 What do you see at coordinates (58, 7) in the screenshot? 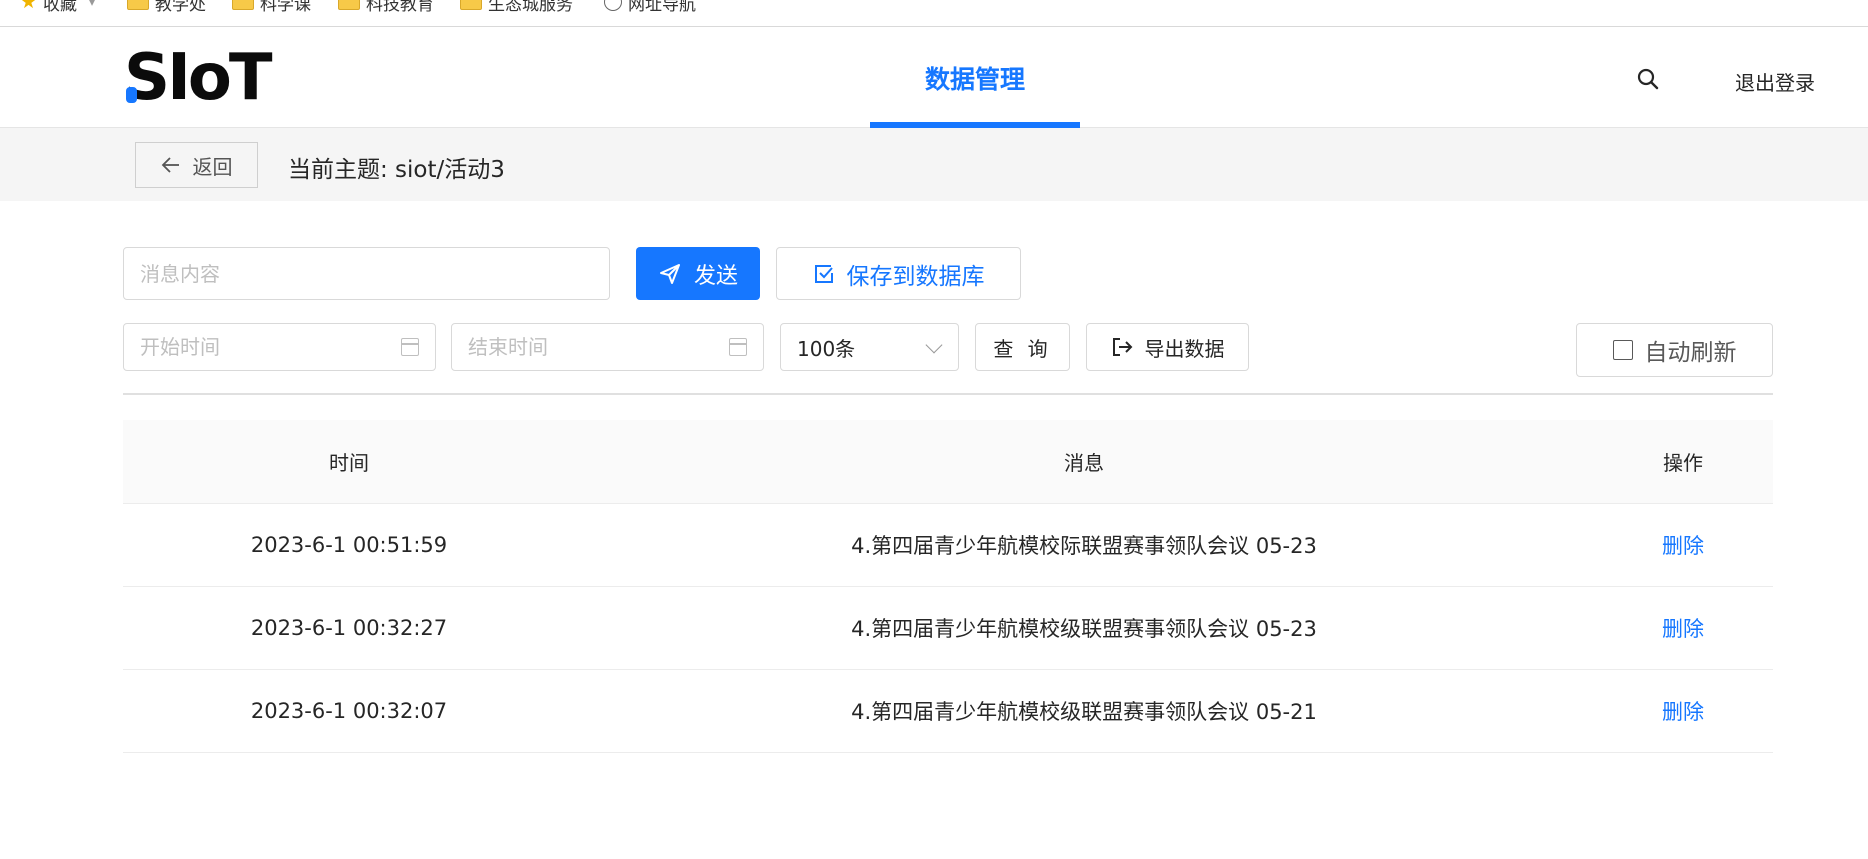
I see `bookmark-favorites: ★ 收藏 ▾` at bounding box center [58, 7].